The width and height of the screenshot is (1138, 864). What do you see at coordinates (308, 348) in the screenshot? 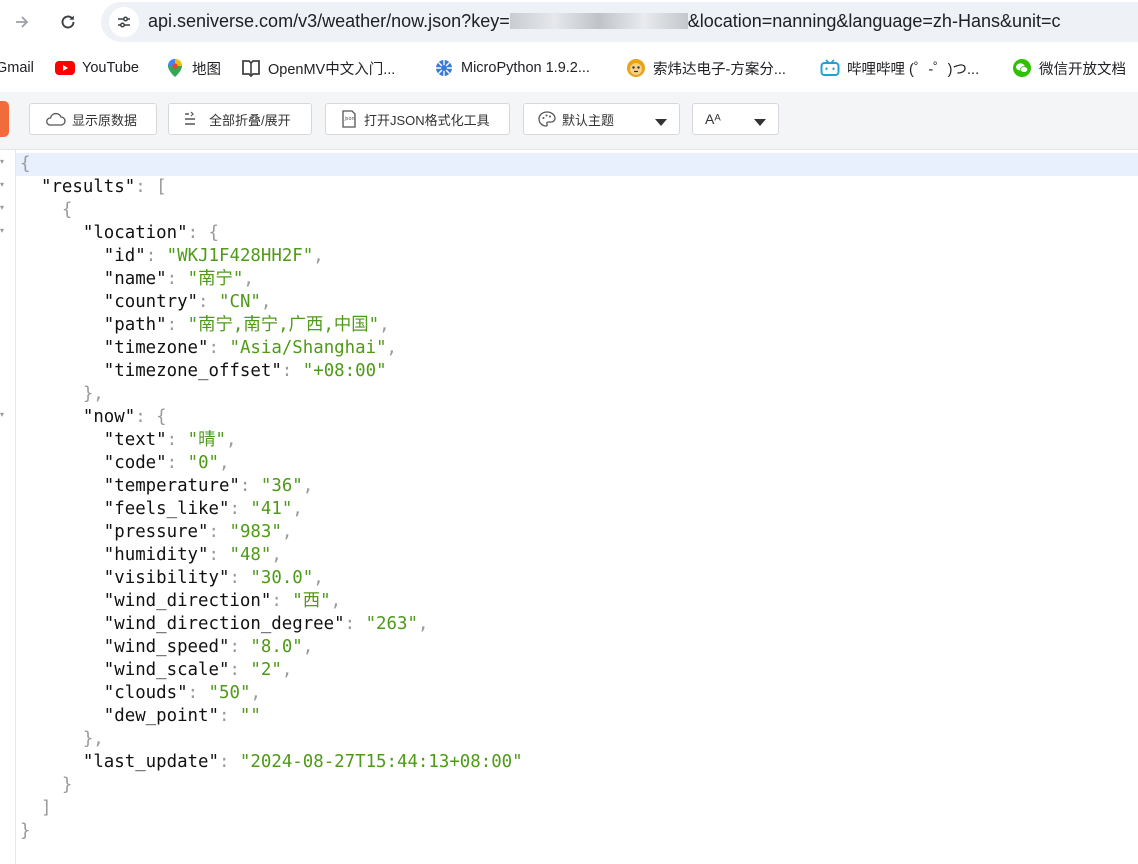
I see `json-value: Asia/Shanghai` at bounding box center [308, 348].